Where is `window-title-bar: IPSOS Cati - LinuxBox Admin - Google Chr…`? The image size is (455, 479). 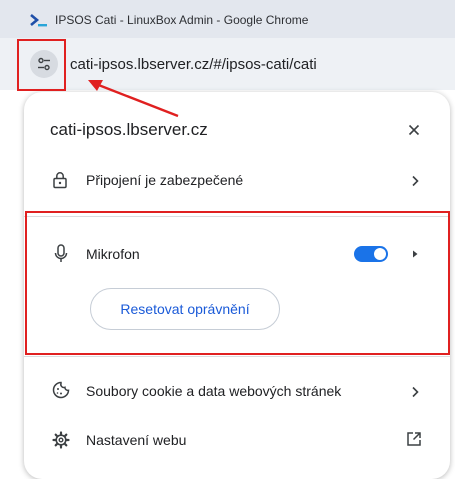
window-title-bar: IPSOS Cati - LinuxBox Admin - Google Chr… is located at coordinates (227, 19).